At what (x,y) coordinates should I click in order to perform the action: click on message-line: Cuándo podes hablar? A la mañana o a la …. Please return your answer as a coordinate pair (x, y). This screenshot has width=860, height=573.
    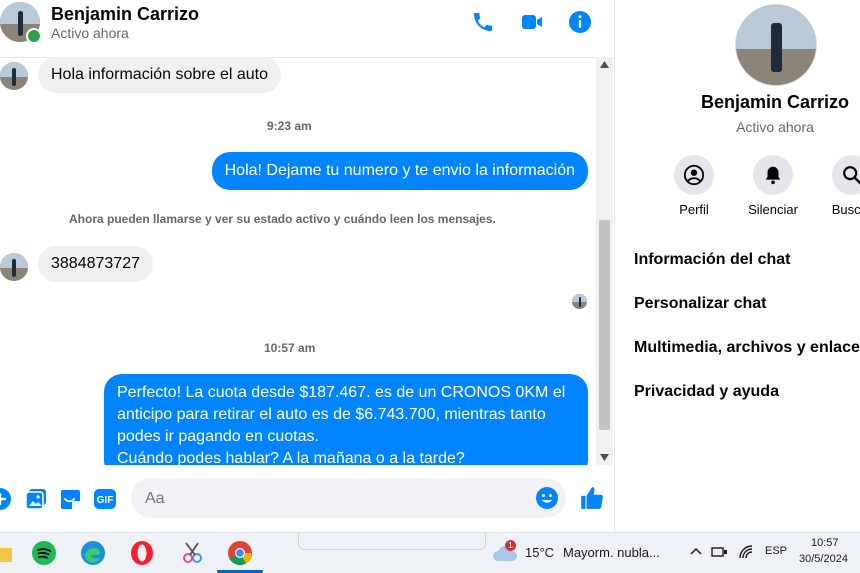
    Looking at the image, I should click on (291, 457).